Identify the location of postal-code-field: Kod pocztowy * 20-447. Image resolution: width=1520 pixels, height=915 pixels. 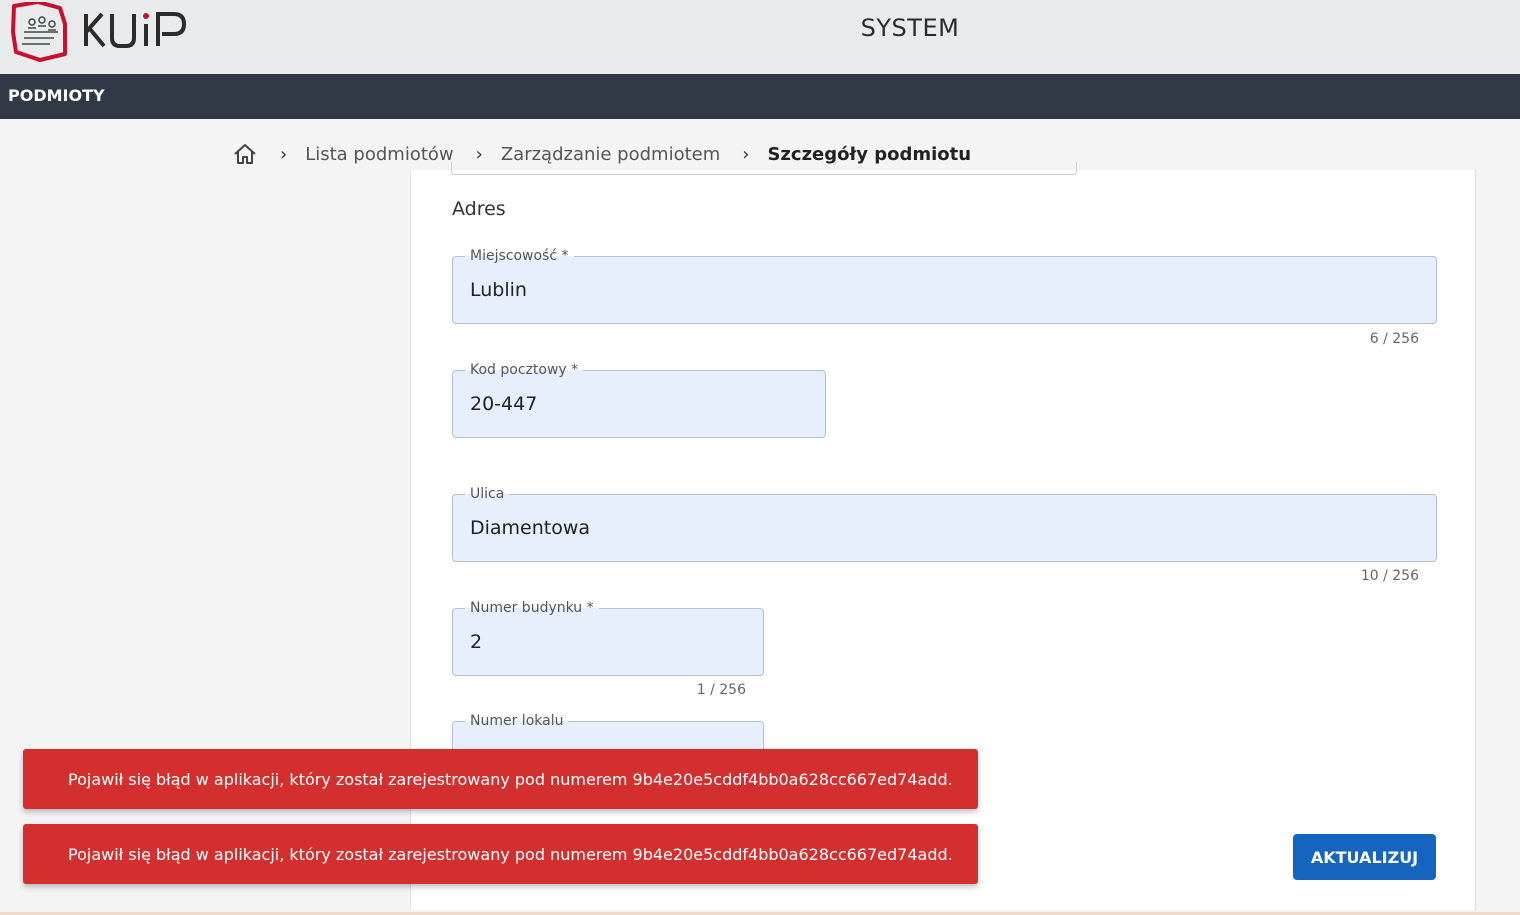
(639, 399).